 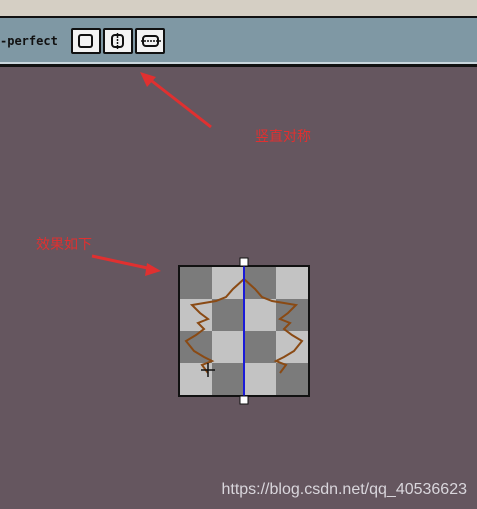 What do you see at coordinates (244, 400) in the screenshot?
I see `symmetry-handle-bottom` at bounding box center [244, 400].